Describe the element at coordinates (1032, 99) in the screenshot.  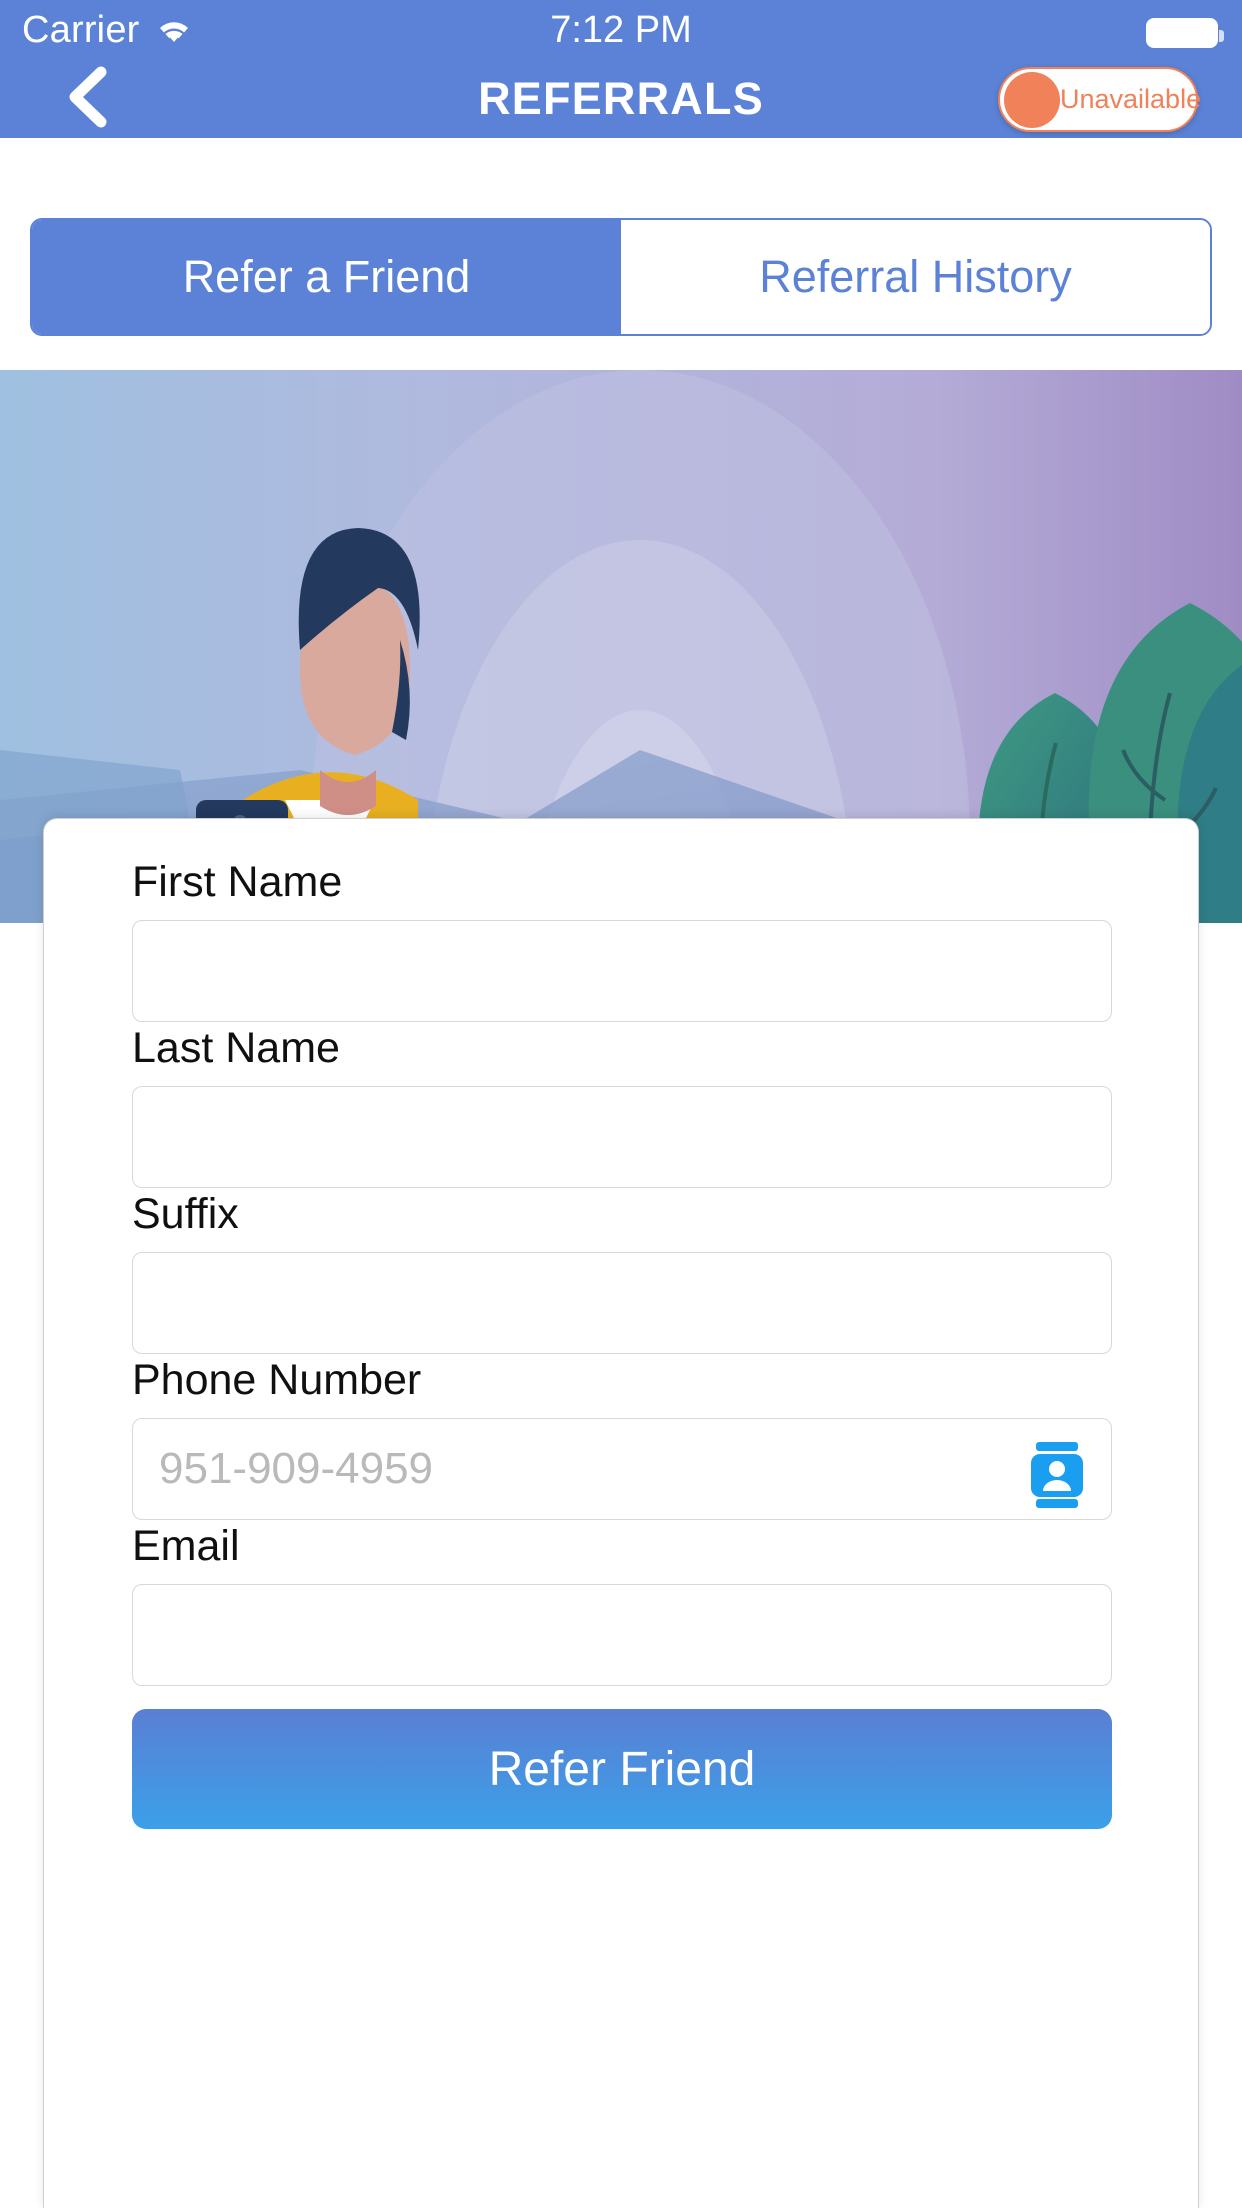
I see `toggle-knob` at that location.